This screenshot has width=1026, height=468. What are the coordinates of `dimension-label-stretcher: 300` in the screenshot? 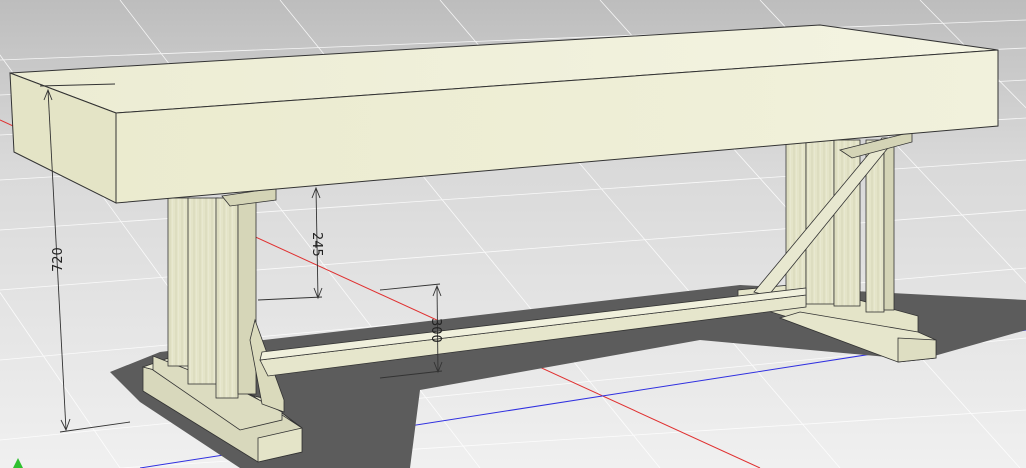 It's located at (435, 330).